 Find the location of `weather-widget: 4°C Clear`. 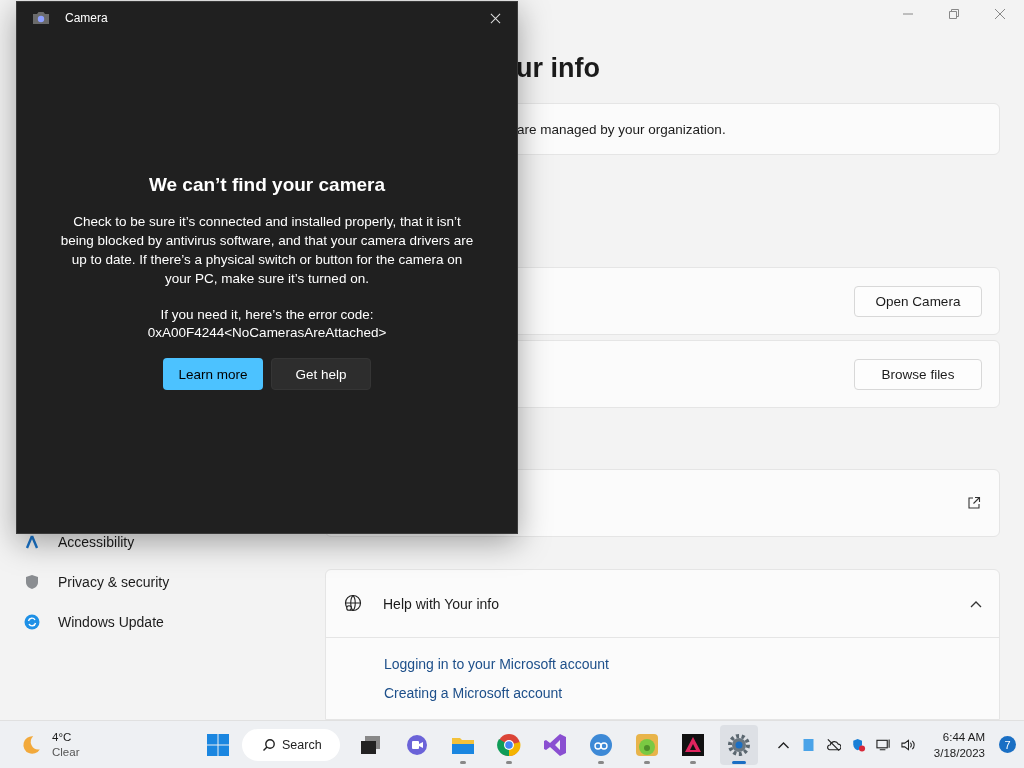

weather-widget: 4°C Clear is located at coordinates (105, 744).